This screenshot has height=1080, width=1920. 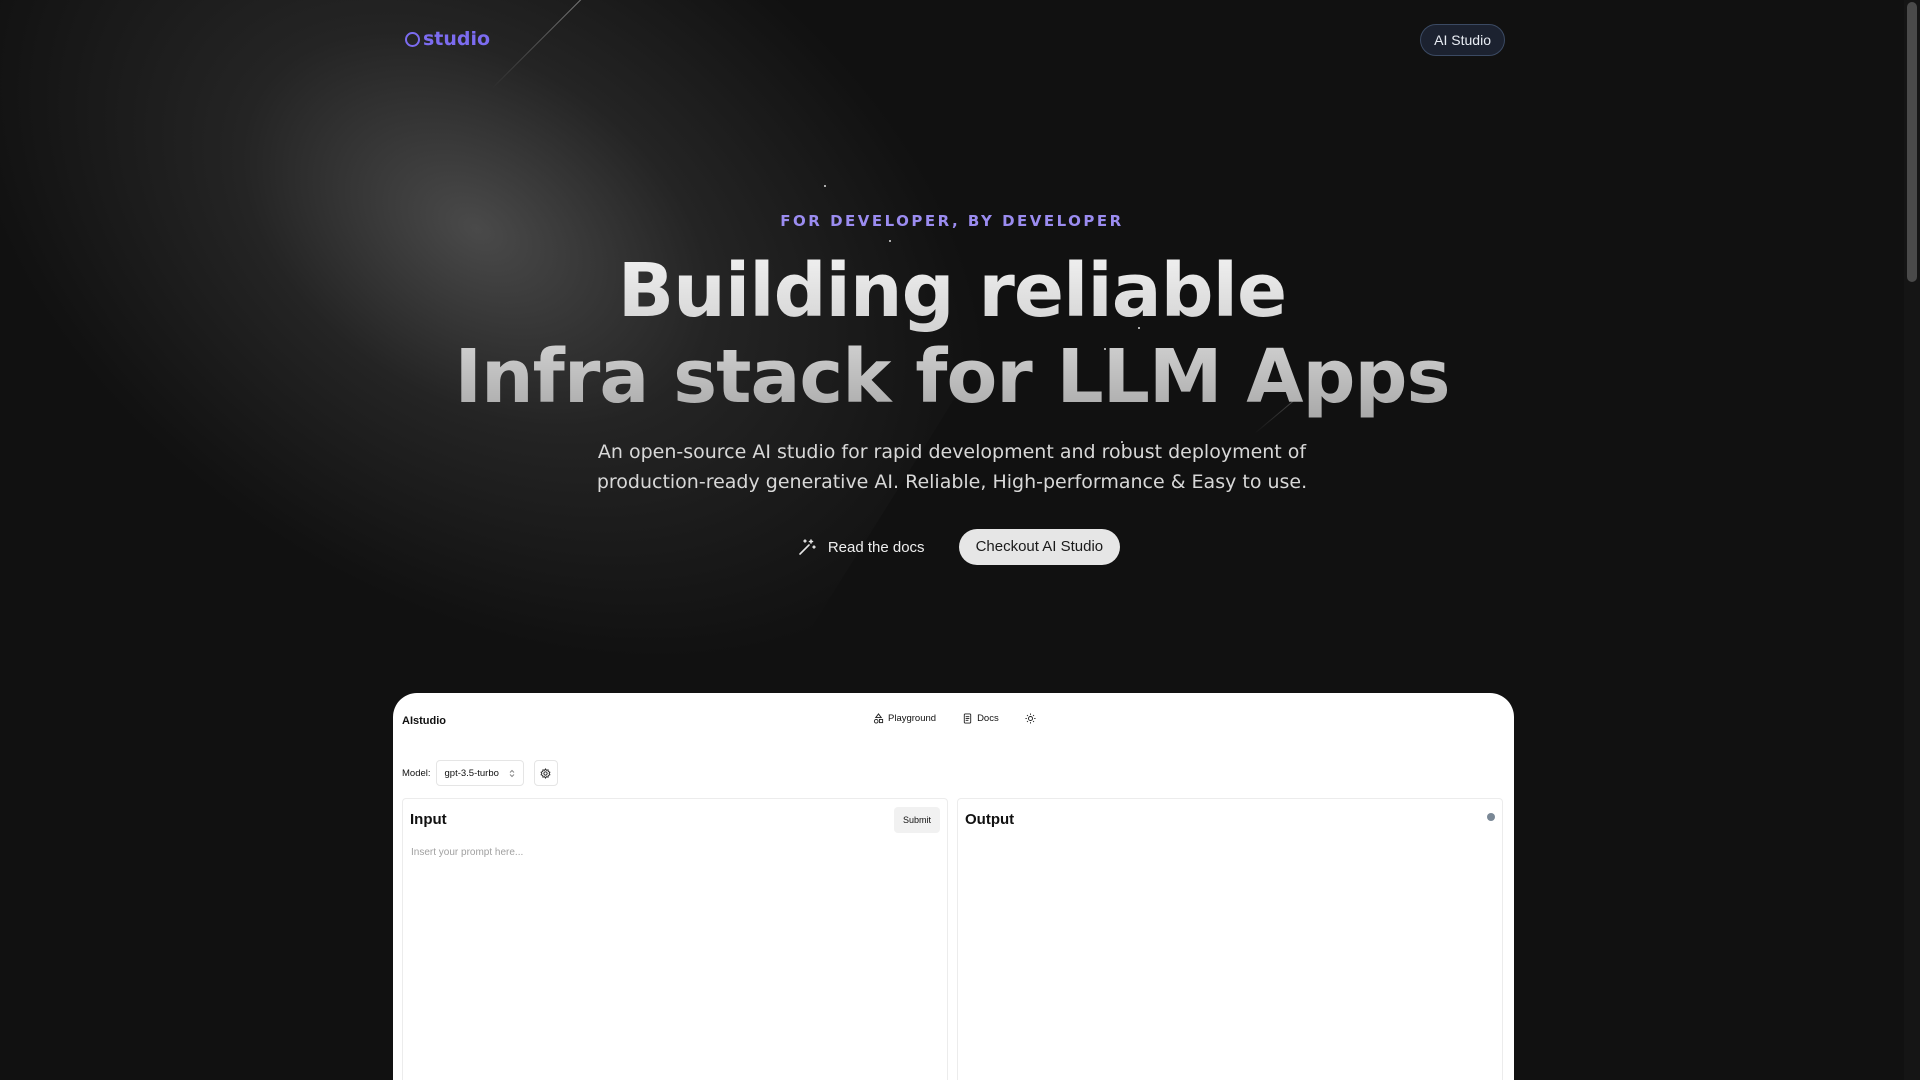 What do you see at coordinates (511, 773) in the screenshot?
I see `chevron-up-down-icon` at bounding box center [511, 773].